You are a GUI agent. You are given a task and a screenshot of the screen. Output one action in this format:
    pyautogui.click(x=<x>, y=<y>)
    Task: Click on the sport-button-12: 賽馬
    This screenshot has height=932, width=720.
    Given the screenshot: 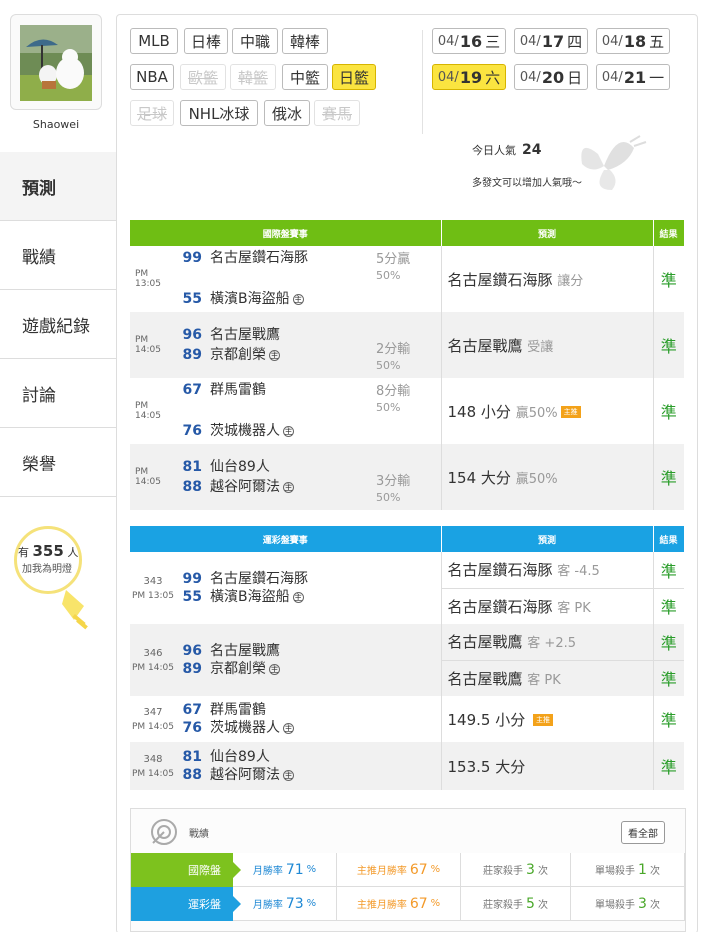 What is the action you would take?
    pyautogui.click(x=337, y=113)
    